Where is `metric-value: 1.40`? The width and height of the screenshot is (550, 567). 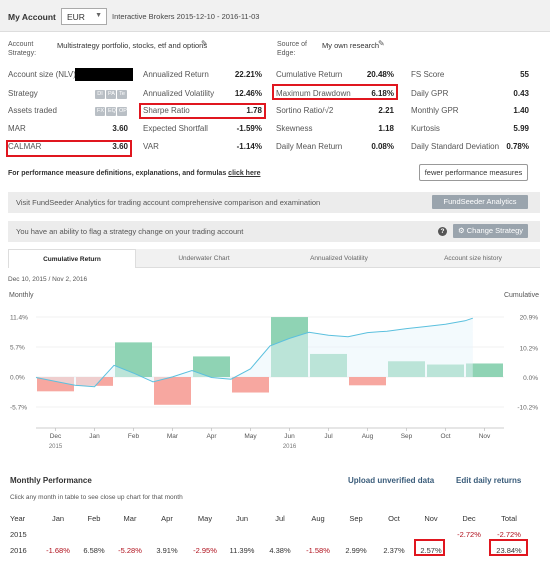
metric-value: 1.40 is located at coordinates (521, 110).